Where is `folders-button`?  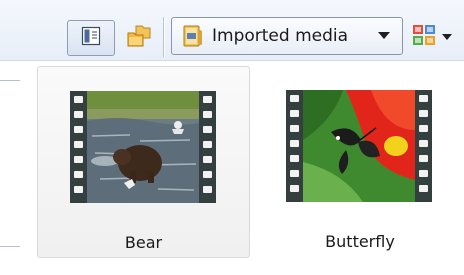
folders-button is located at coordinates (139, 38).